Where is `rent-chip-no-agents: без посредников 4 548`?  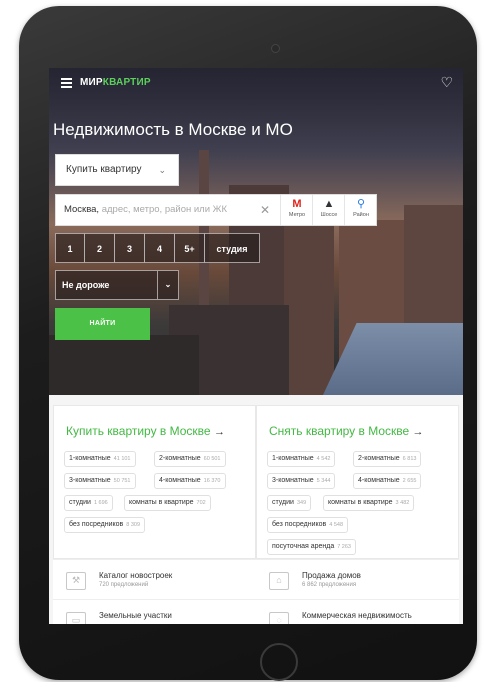
rent-chip-no-agents: без посредников 4 548 is located at coordinates (308, 525).